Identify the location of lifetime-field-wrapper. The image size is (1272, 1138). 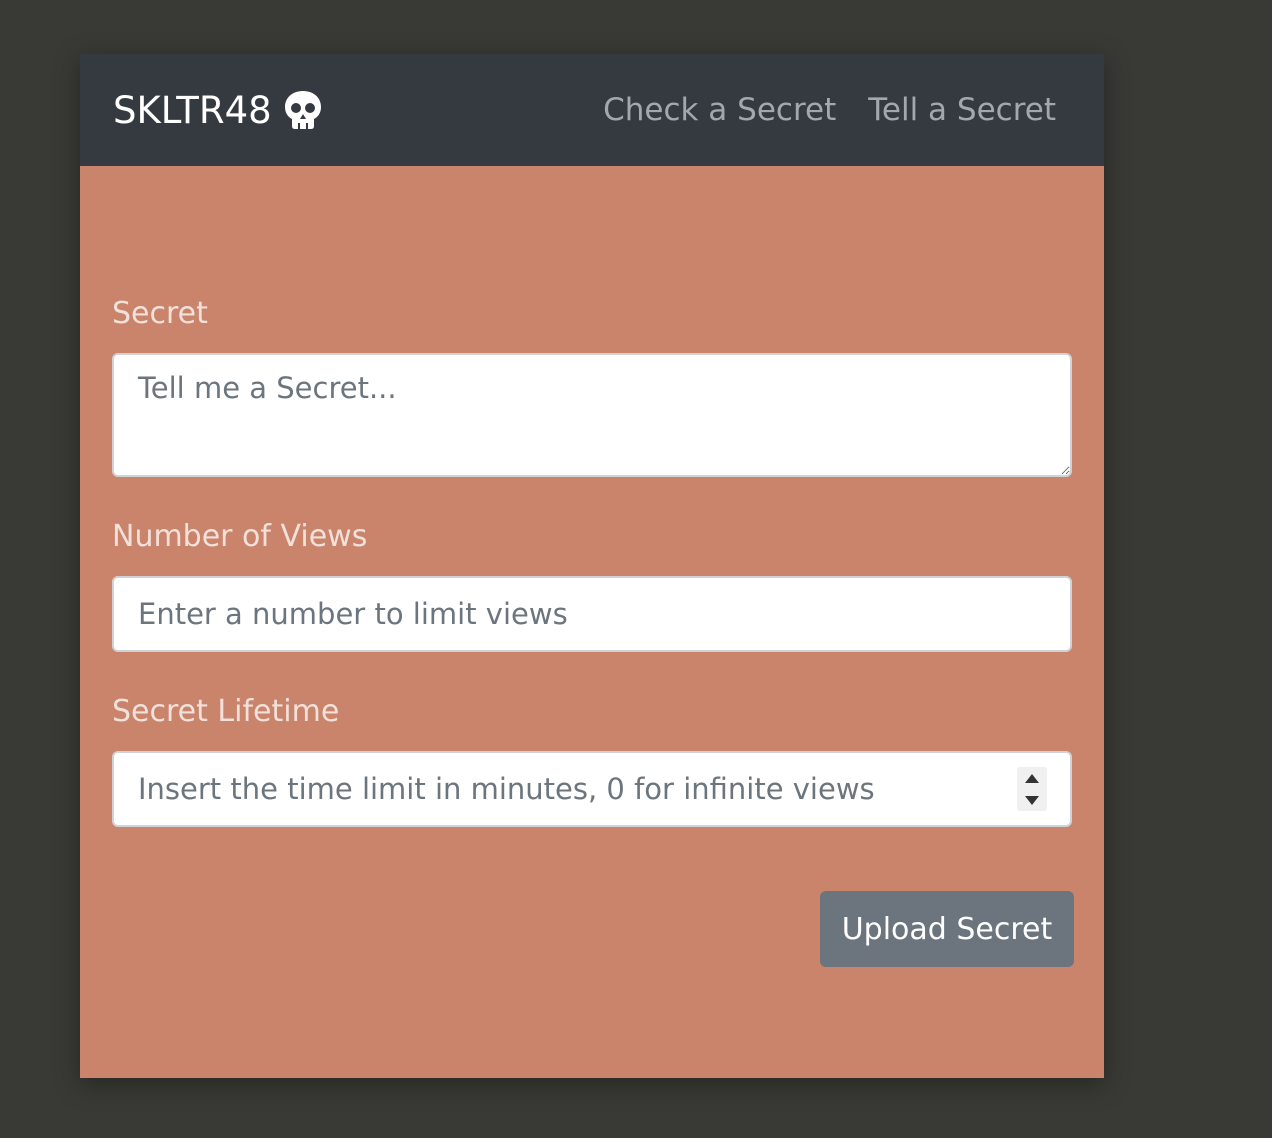
(592, 789).